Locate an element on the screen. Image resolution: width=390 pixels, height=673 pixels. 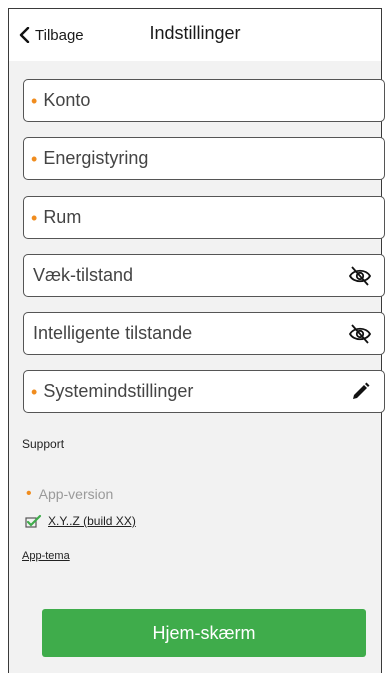
menu-item-label: Intelligente tilstande is located at coordinates (113, 333).